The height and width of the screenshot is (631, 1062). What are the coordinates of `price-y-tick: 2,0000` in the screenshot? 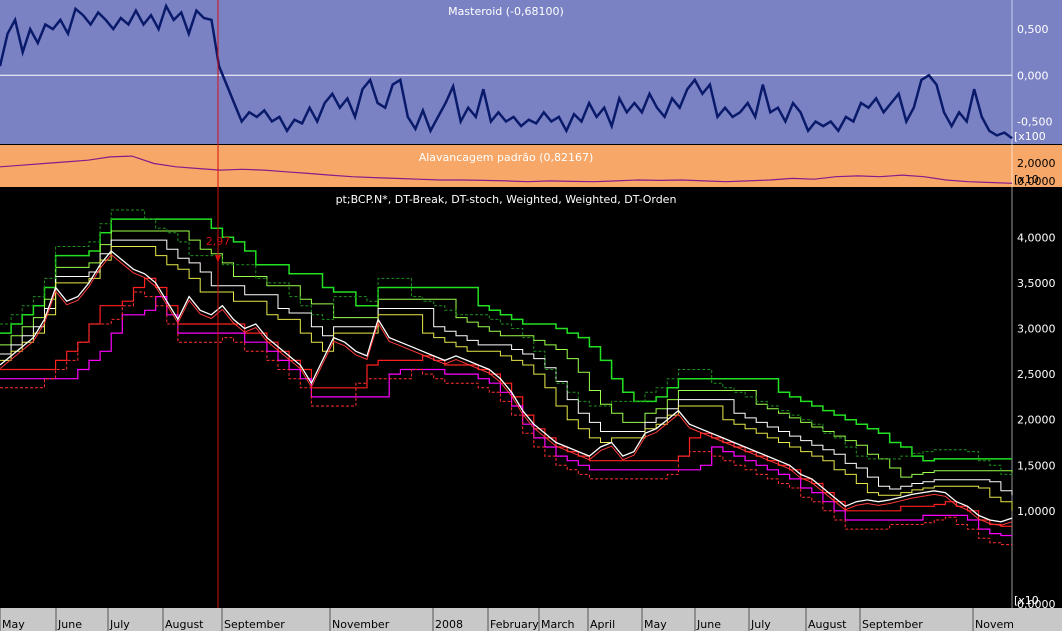 It's located at (1036, 420).